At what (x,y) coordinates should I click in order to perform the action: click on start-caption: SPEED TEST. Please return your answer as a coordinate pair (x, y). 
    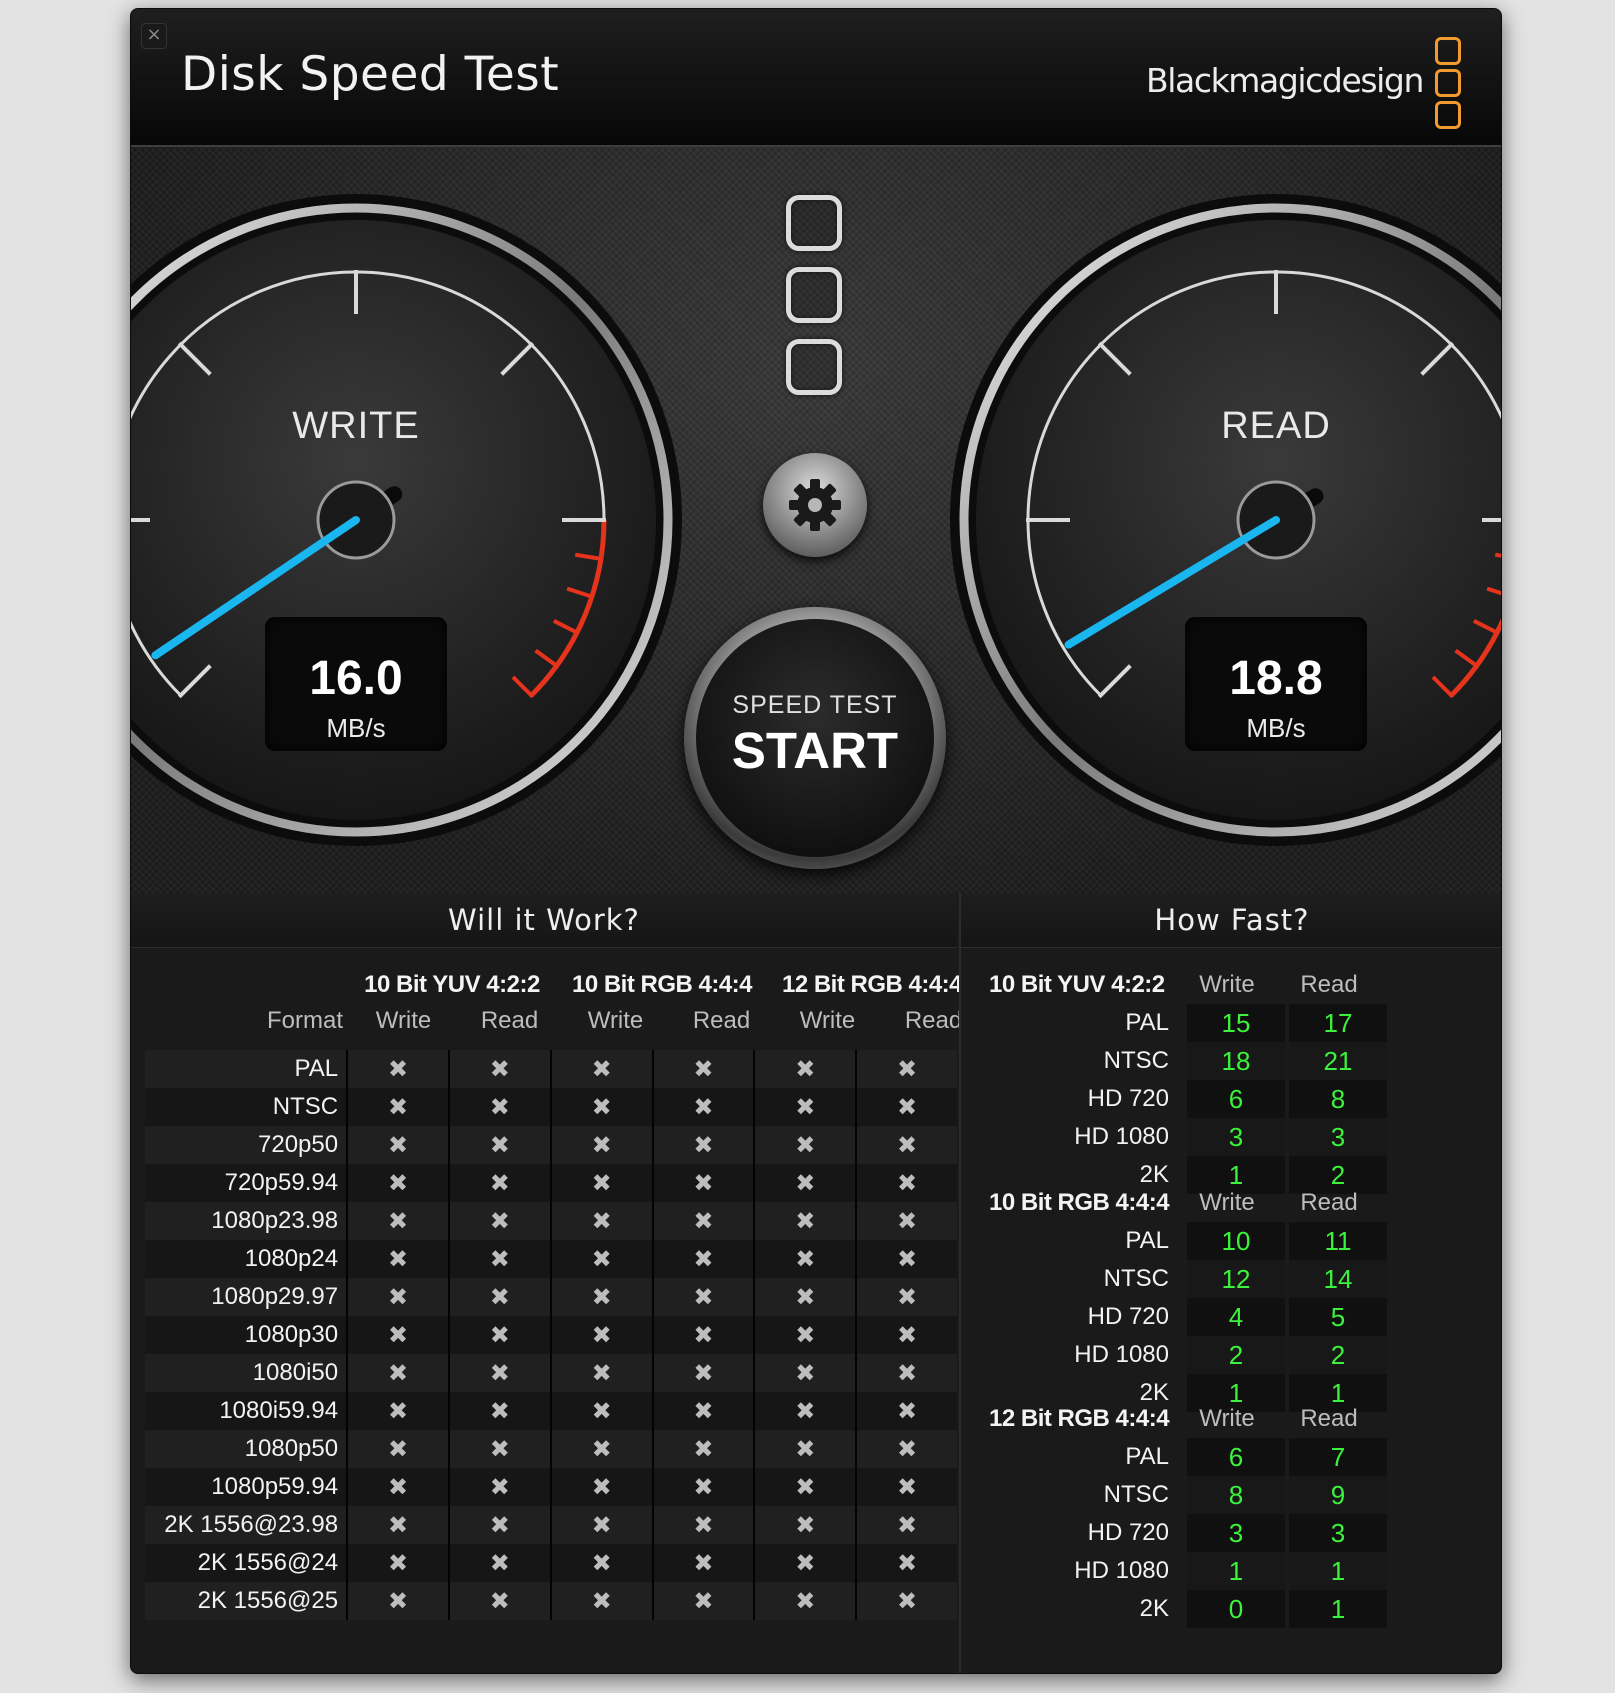
    Looking at the image, I should click on (815, 705).